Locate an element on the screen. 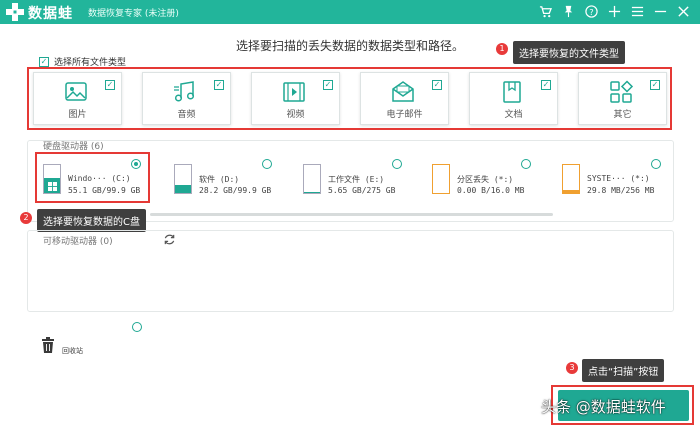  drives-scrollbar is located at coordinates (351, 214).